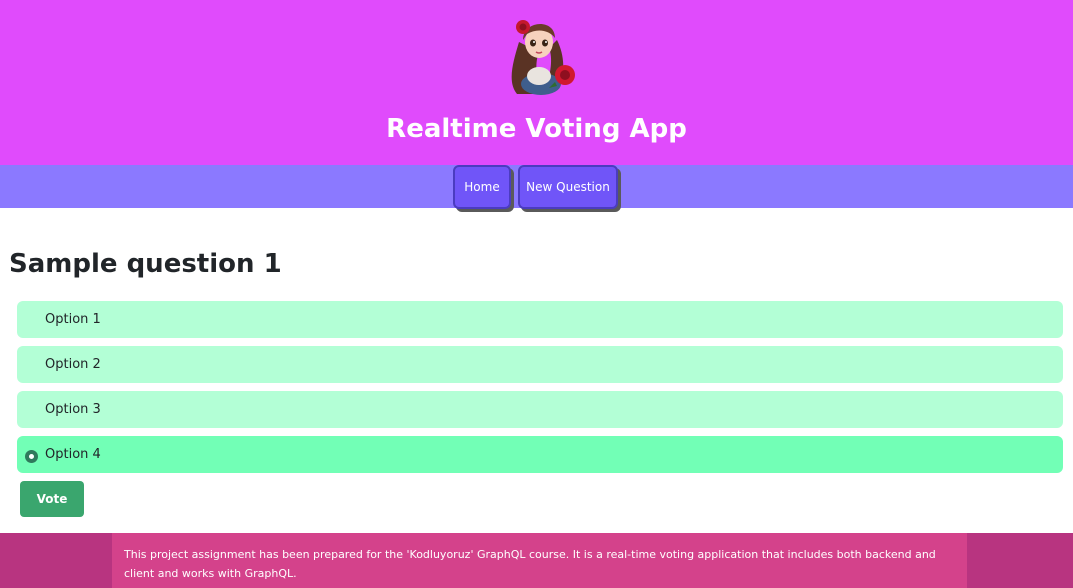 The image size is (1073, 588). I want to click on question-title: Sample question 1, so click(145, 264).